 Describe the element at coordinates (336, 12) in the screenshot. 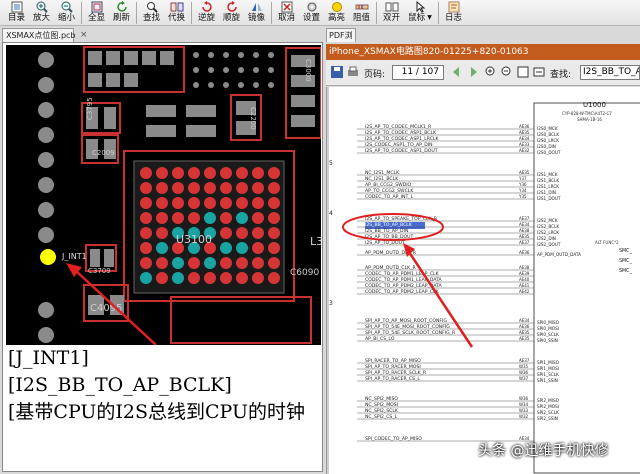

I see `toolbar-button-highlight: 高亮` at that location.